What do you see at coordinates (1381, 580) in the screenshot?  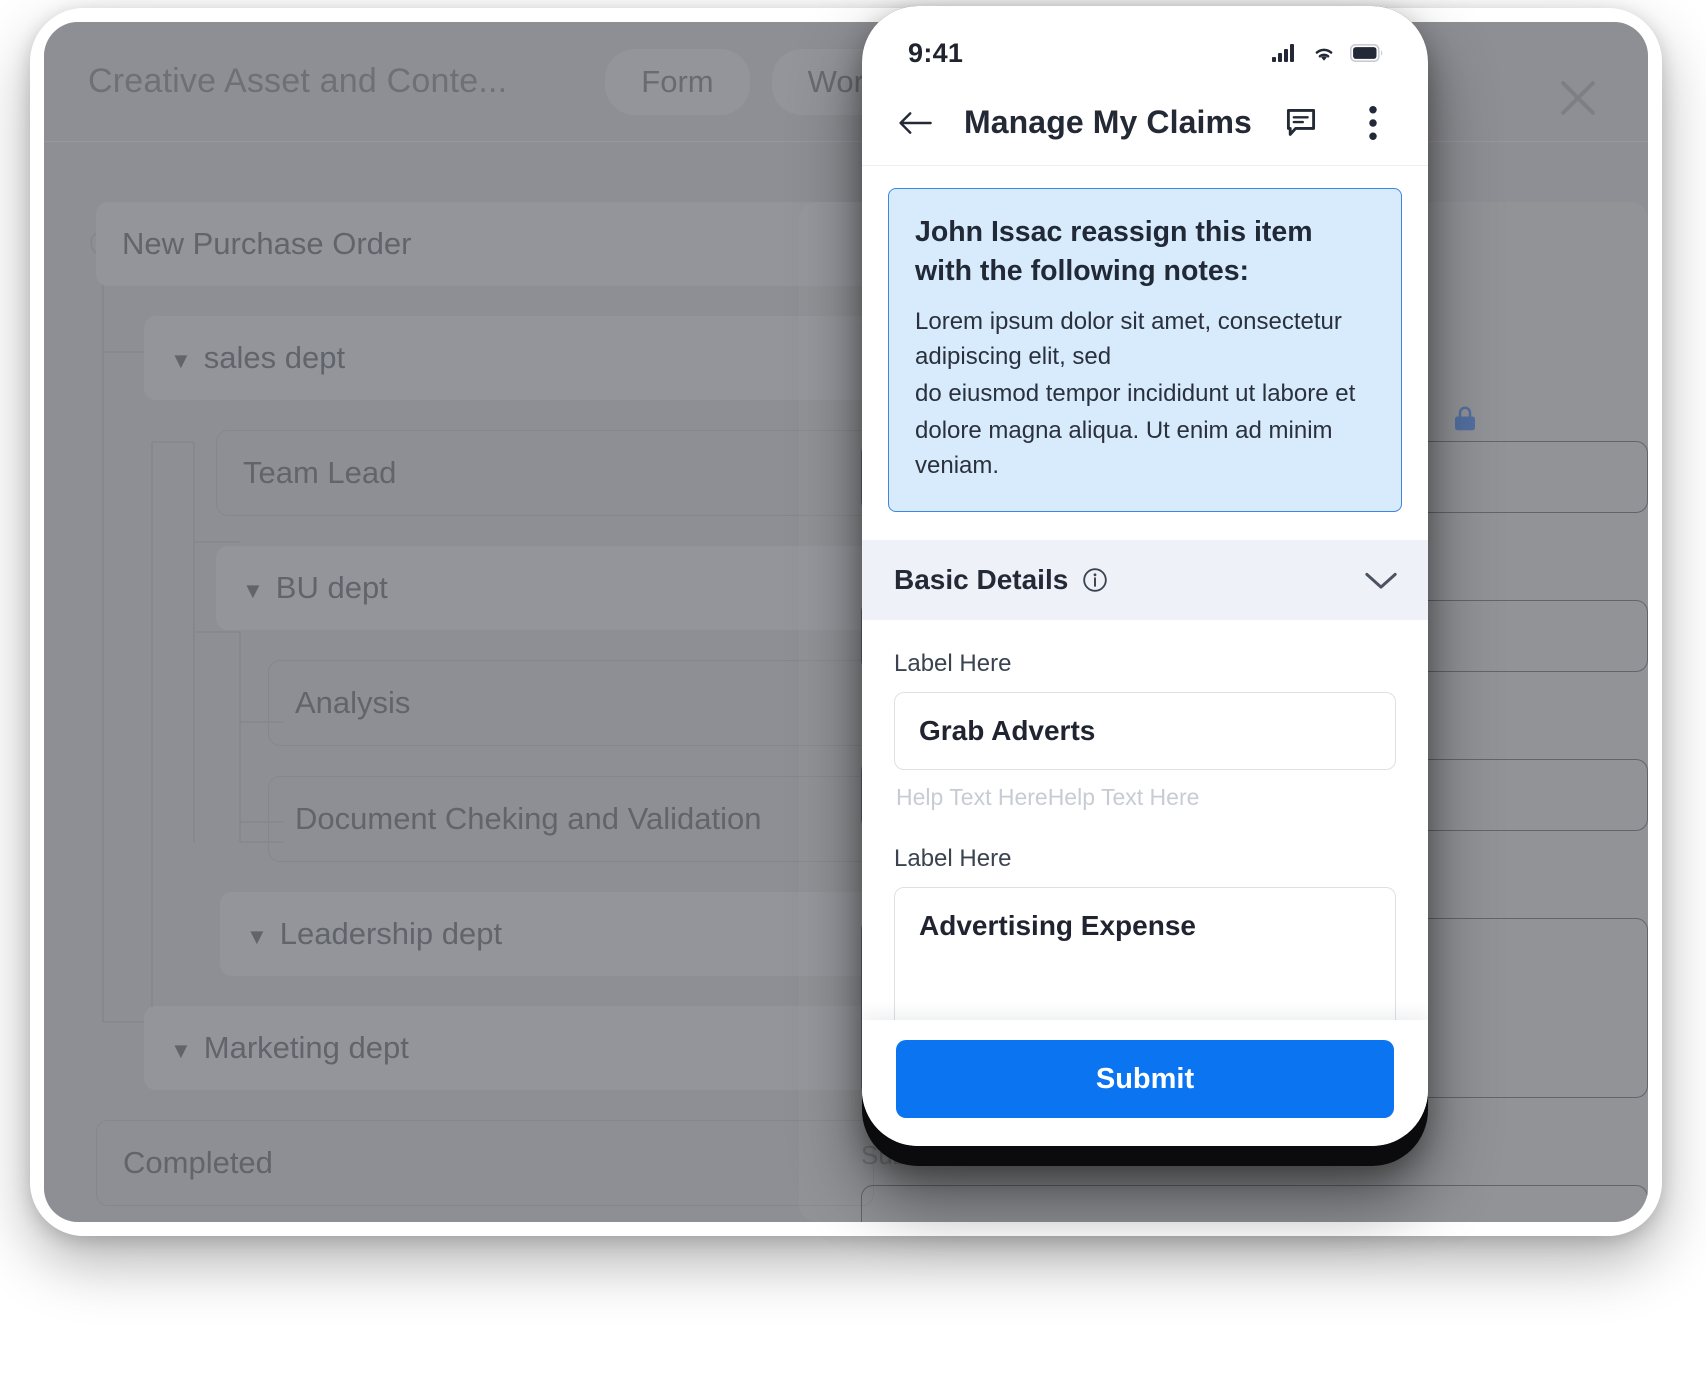 I see `chevron-down-icon` at bounding box center [1381, 580].